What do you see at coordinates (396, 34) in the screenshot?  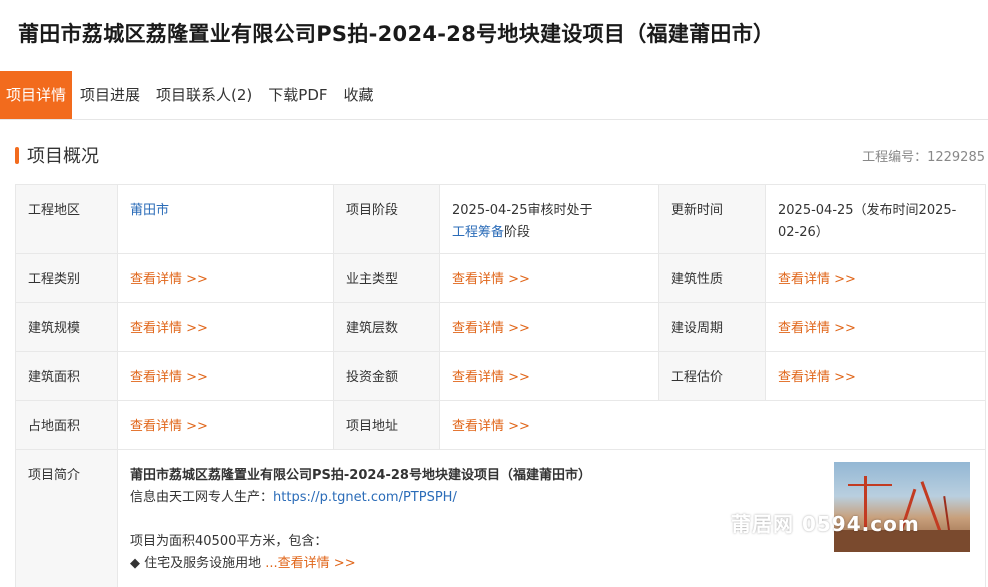 I see `page-title: 莆田市荔城区荔隆置业有限公司PS拍-2024-28号地块建设项目（福建莆田市）` at bounding box center [396, 34].